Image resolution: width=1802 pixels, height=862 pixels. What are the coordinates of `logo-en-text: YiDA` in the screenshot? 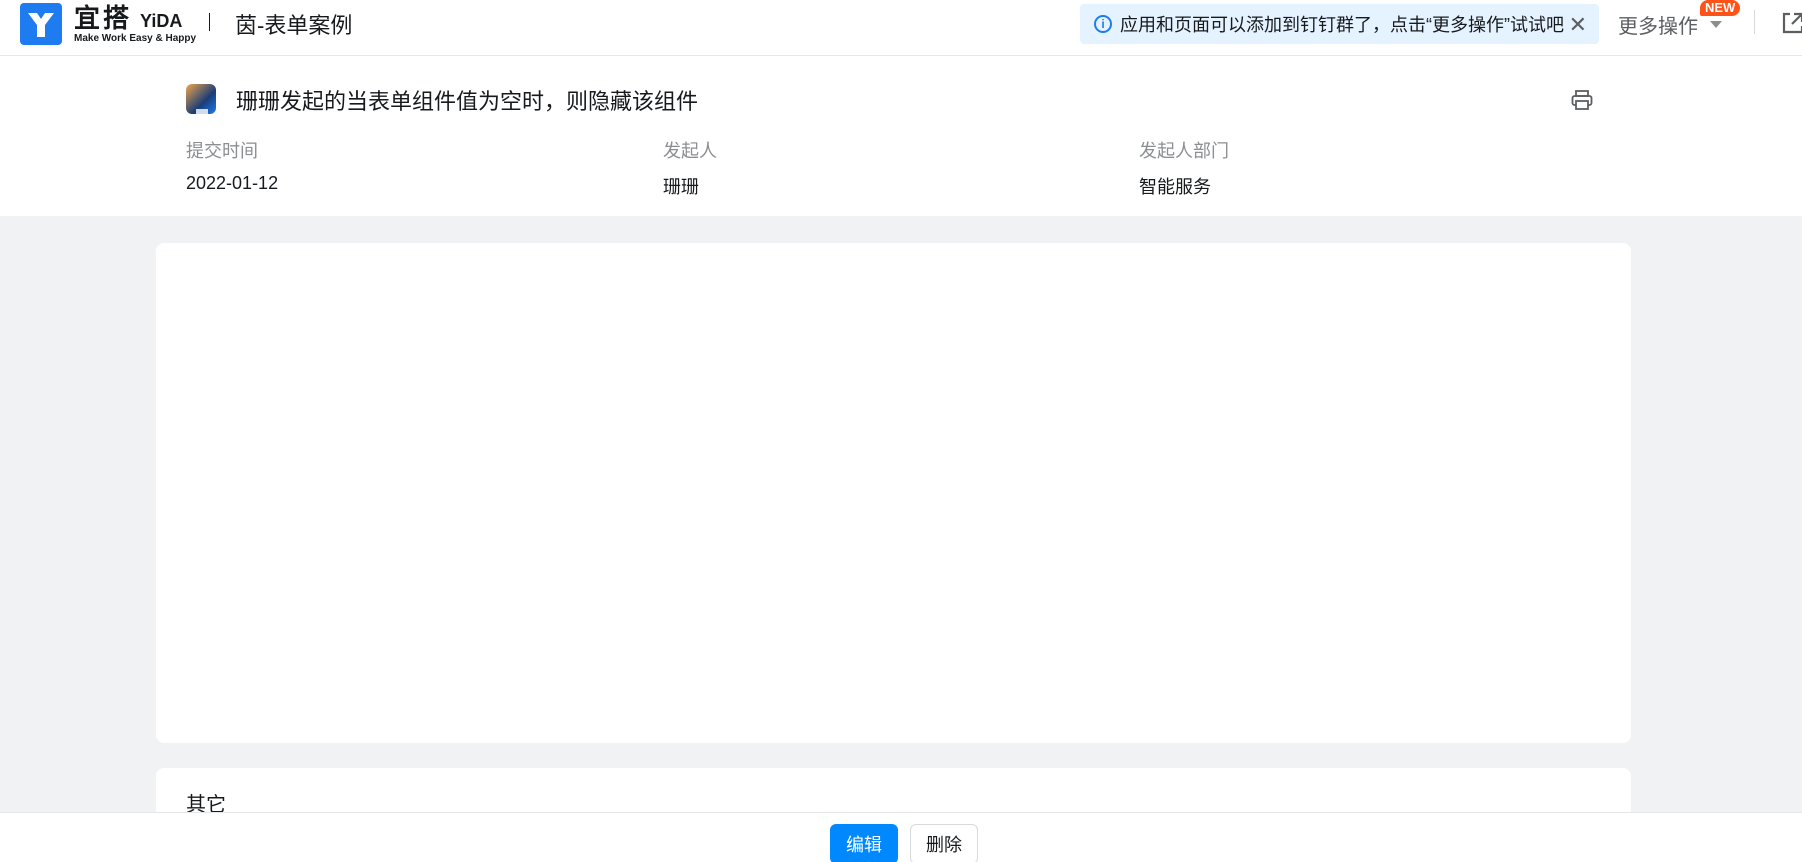 It's located at (161, 20).